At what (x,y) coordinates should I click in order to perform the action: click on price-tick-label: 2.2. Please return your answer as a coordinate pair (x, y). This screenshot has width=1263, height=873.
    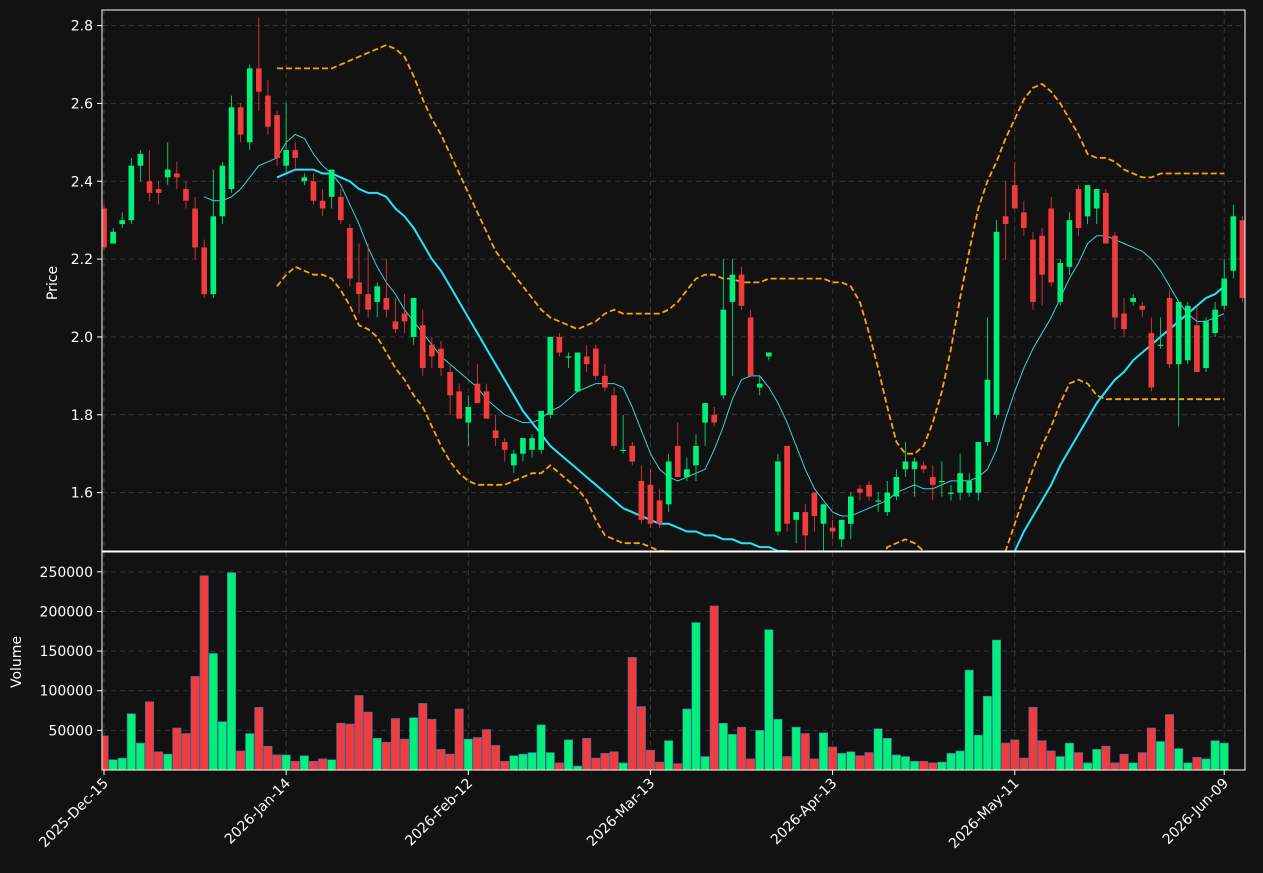
    Looking at the image, I should click on (82, 260).